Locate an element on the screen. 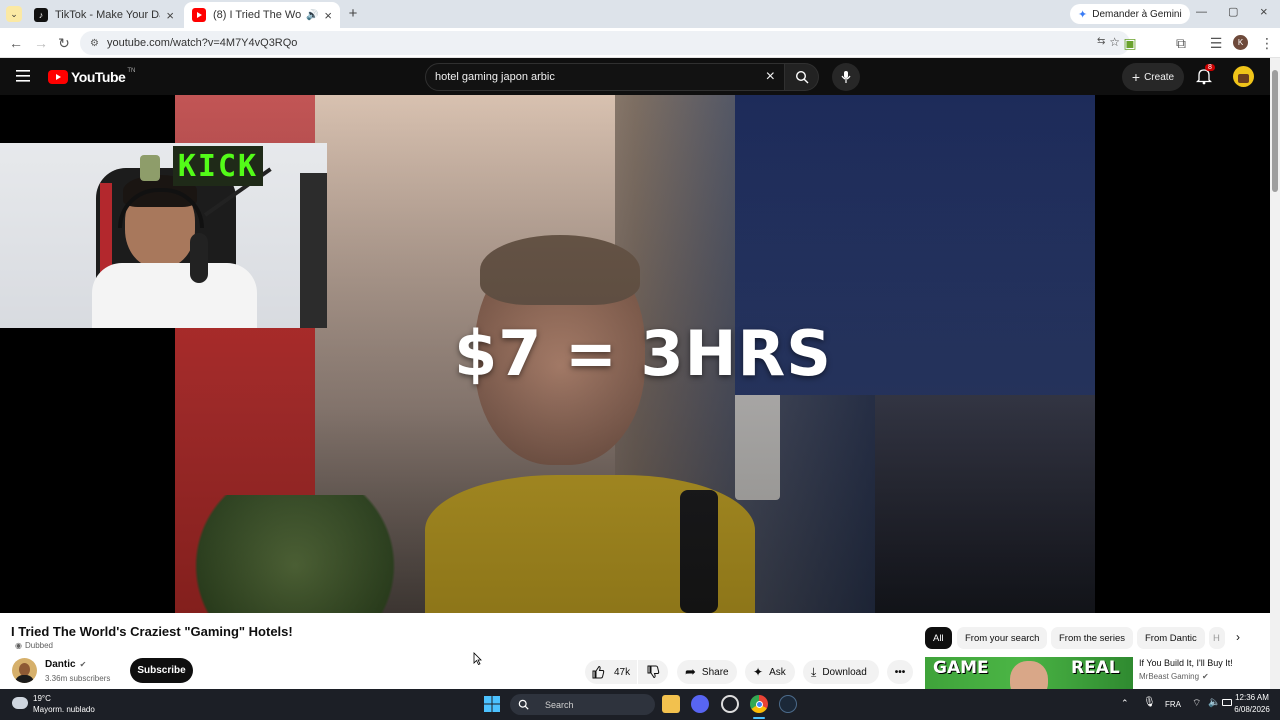 The width and height of the screenshot is (1280, 720). windows-logo-icon is located at coordinates (492, 704).